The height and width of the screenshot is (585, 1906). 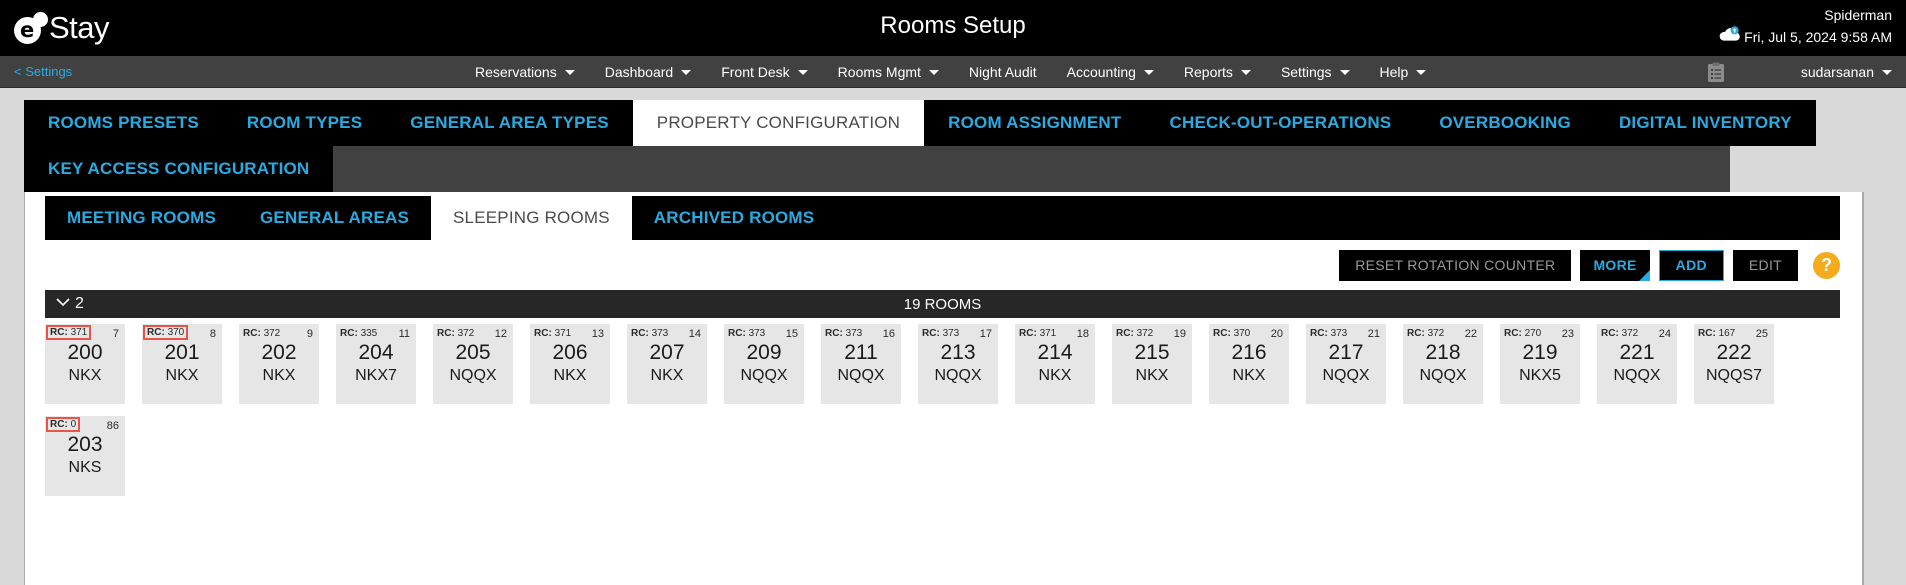 I want to click on more-button: MORE, so click(x=1615, y=265).